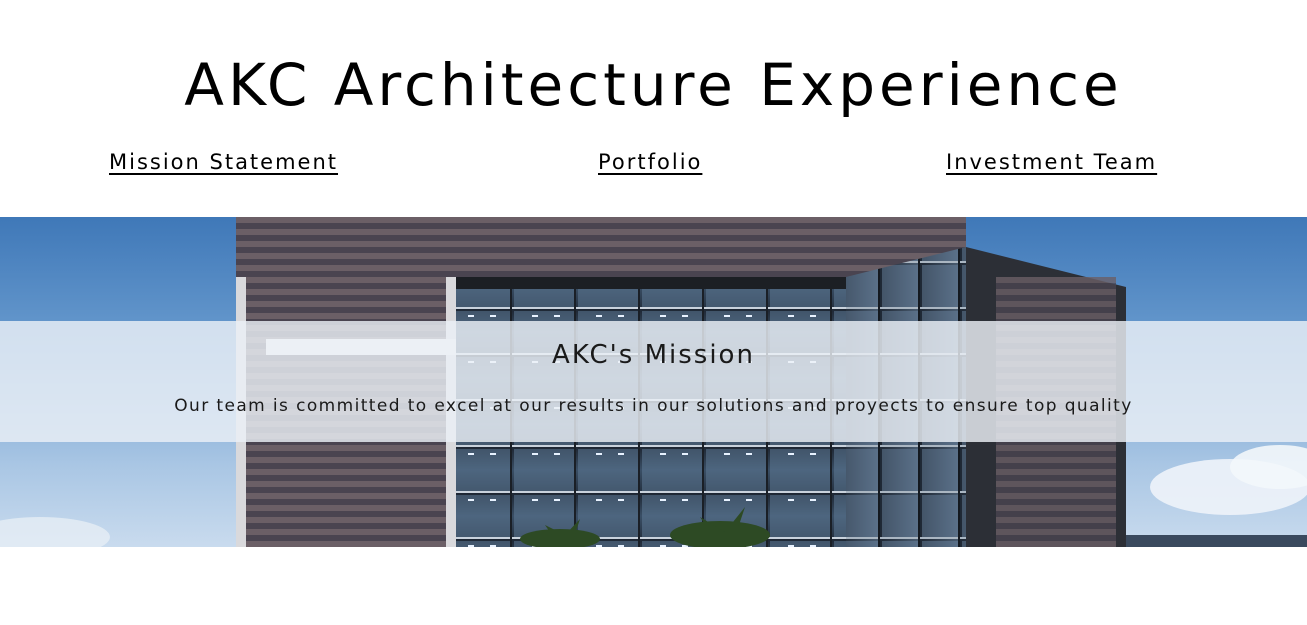 This screenshot has width=1307, height=625. What do you see at coordinates (653, 355) in the screenshot?
I see `mission-heading: AKC's Mission` at bounding box center [653, 355].